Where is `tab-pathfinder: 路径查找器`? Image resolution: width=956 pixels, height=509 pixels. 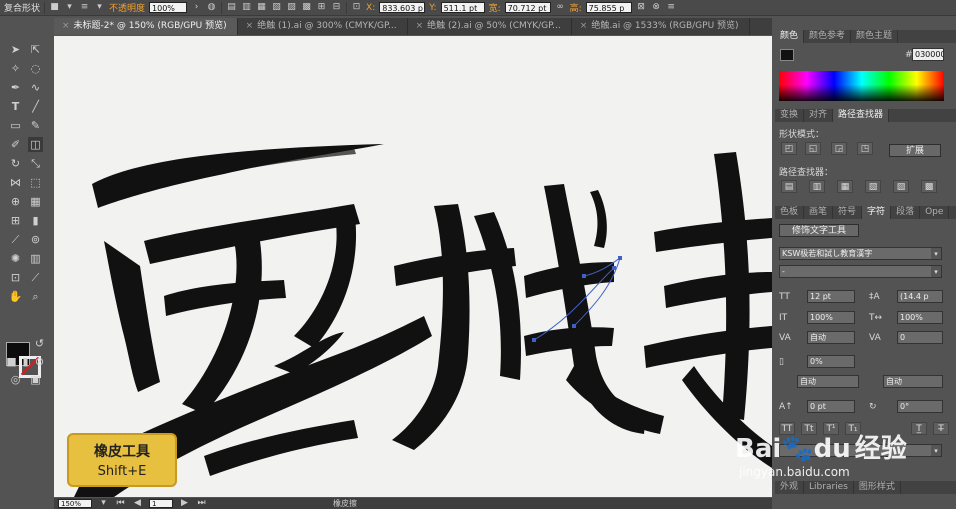 tab-pathfinder: 路径查找器 is located at coordinates (861, 115).